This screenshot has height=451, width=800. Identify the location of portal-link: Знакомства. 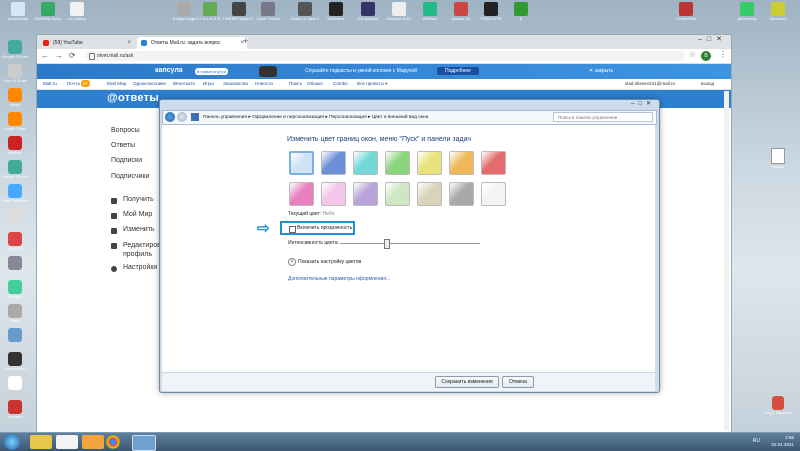
(235, 84).